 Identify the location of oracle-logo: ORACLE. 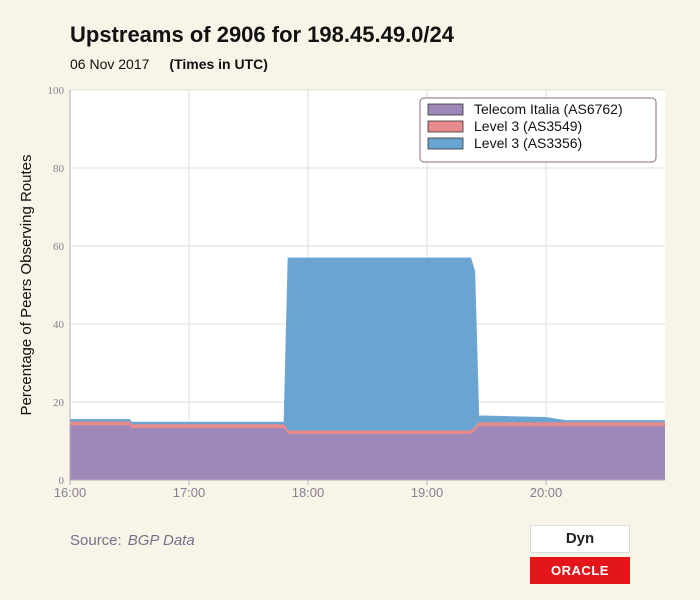
(580, 570).